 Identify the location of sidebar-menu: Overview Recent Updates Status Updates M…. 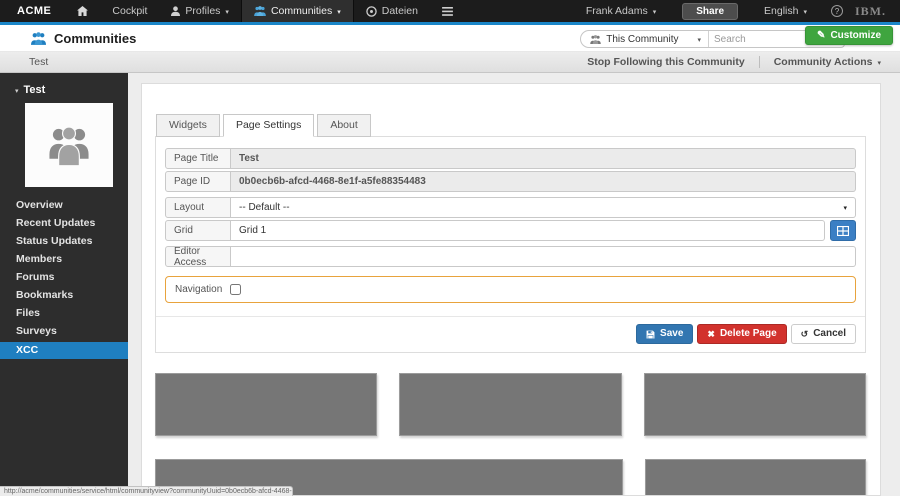
(64, 278).